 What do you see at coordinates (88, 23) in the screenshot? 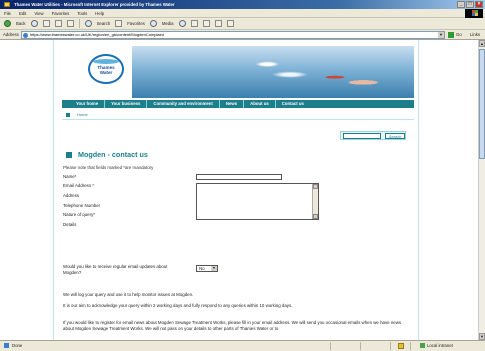
I see `search-icon` at bounding box center [88, 23].